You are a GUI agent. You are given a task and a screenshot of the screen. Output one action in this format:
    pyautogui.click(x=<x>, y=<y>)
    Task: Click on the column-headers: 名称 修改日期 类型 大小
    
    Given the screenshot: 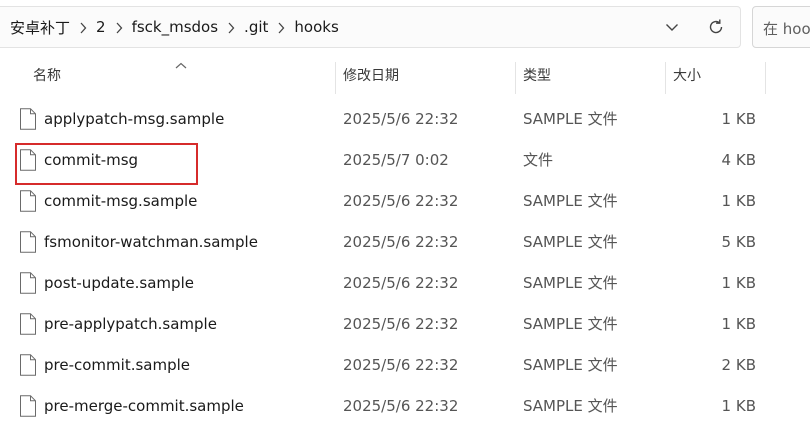 What is the action you would take?
    pyautogui.click(x=405, y=76)
    